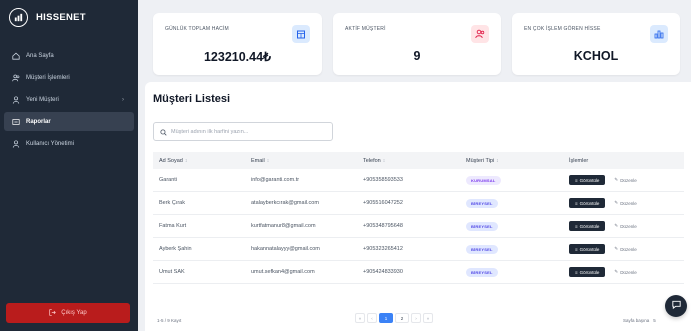 The image size is (691, 331). Describe the element at coordinates (246, 131) in the screenshot. I see `search-input` at that location.